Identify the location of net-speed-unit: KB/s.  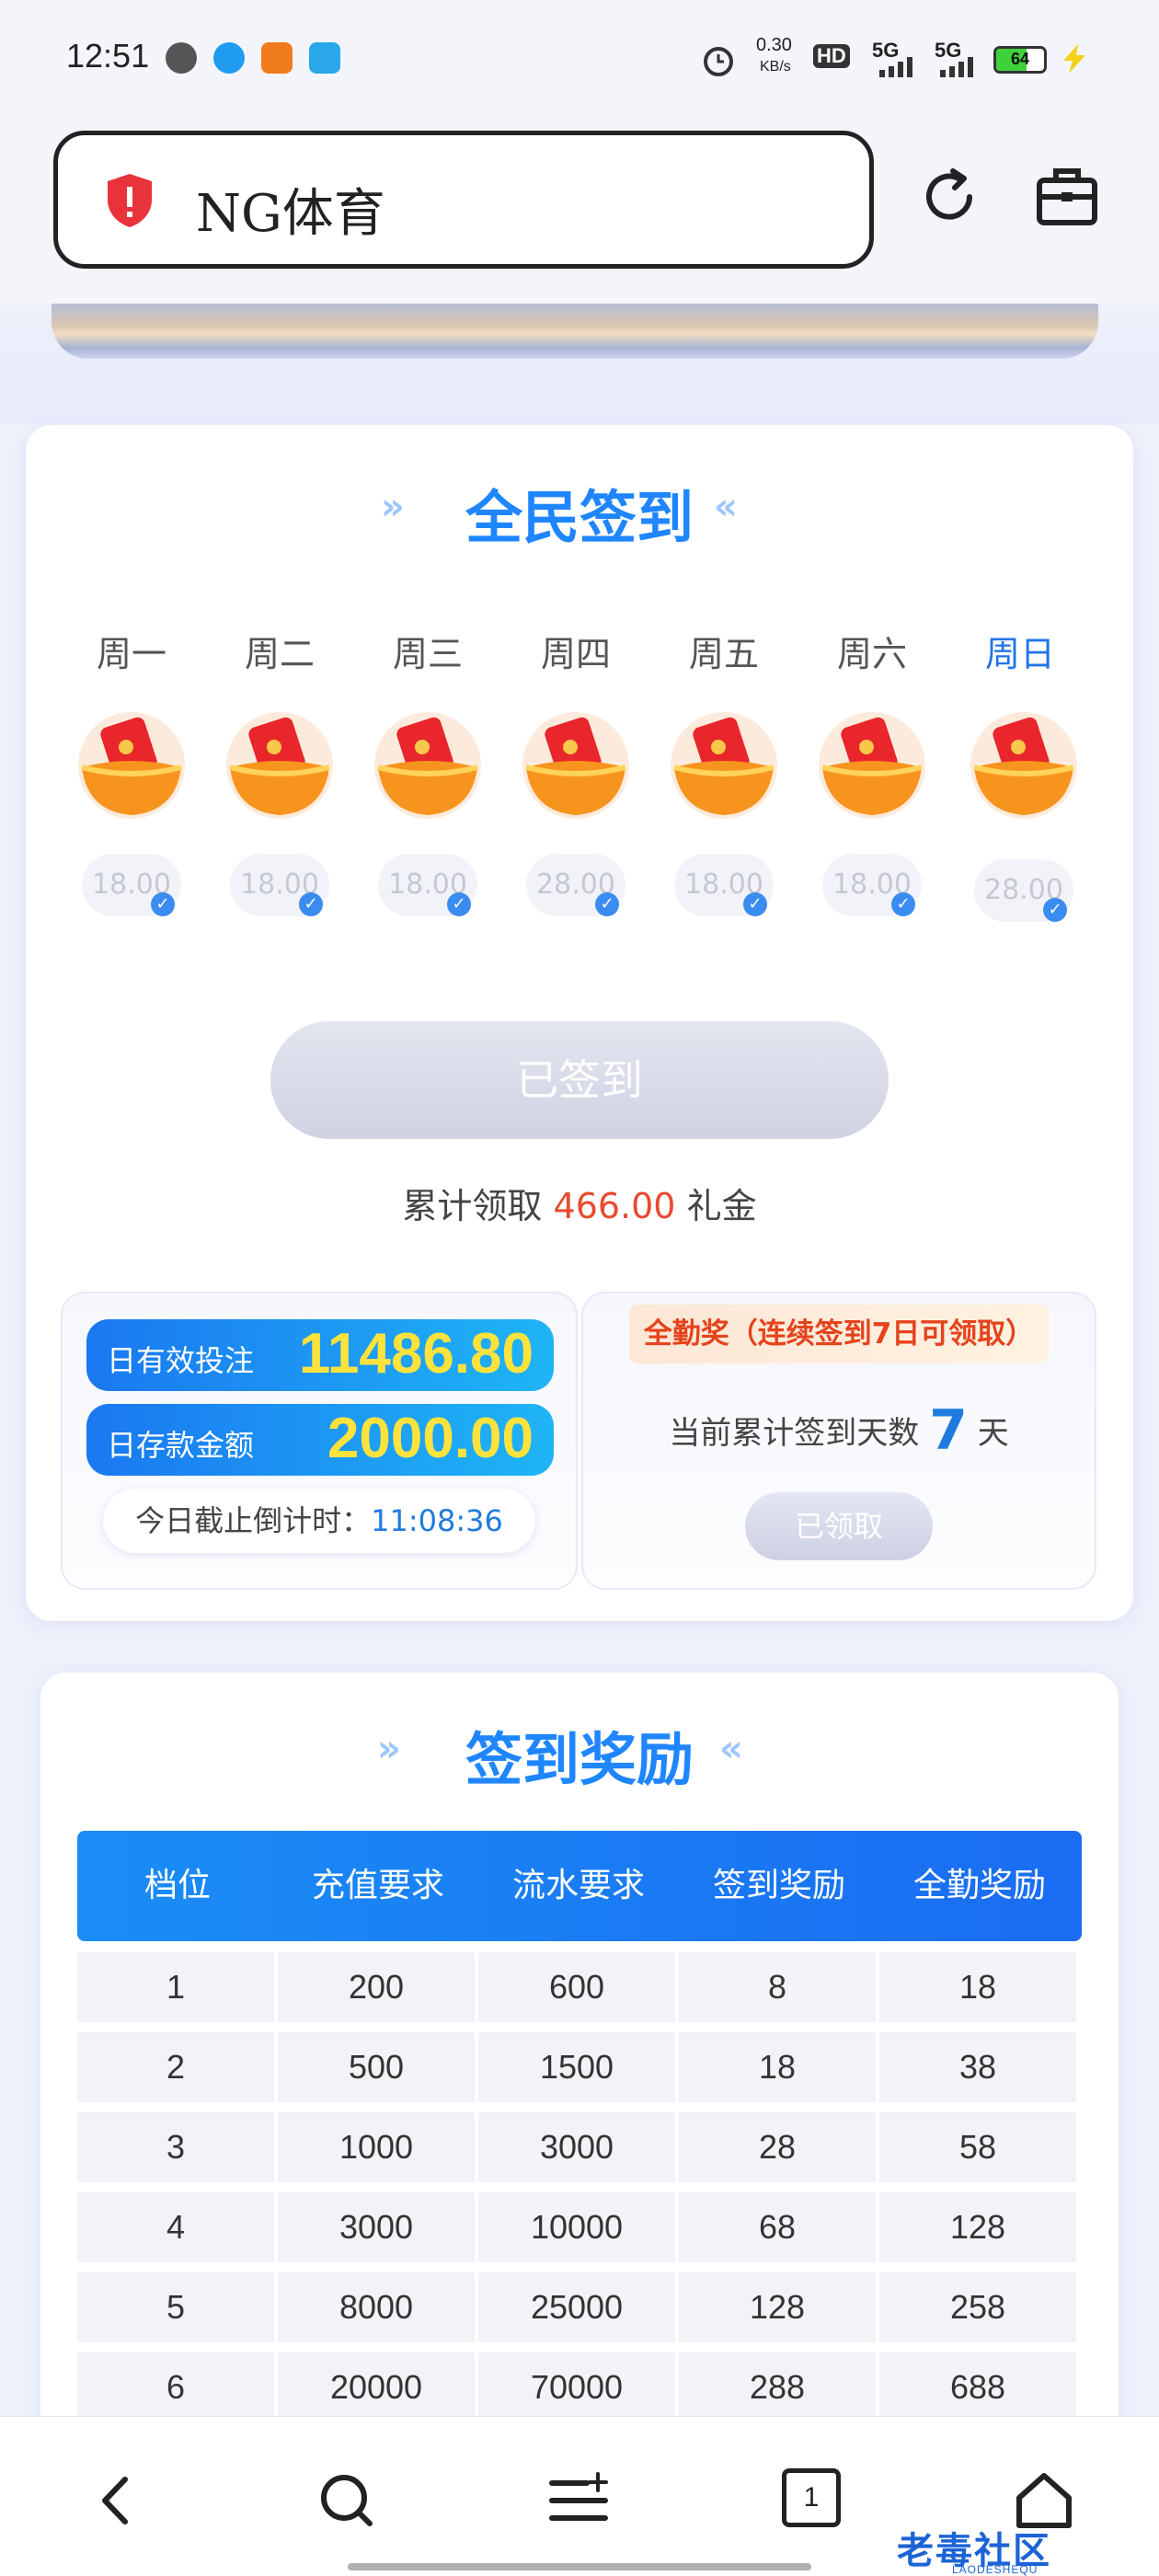
(775, 67).